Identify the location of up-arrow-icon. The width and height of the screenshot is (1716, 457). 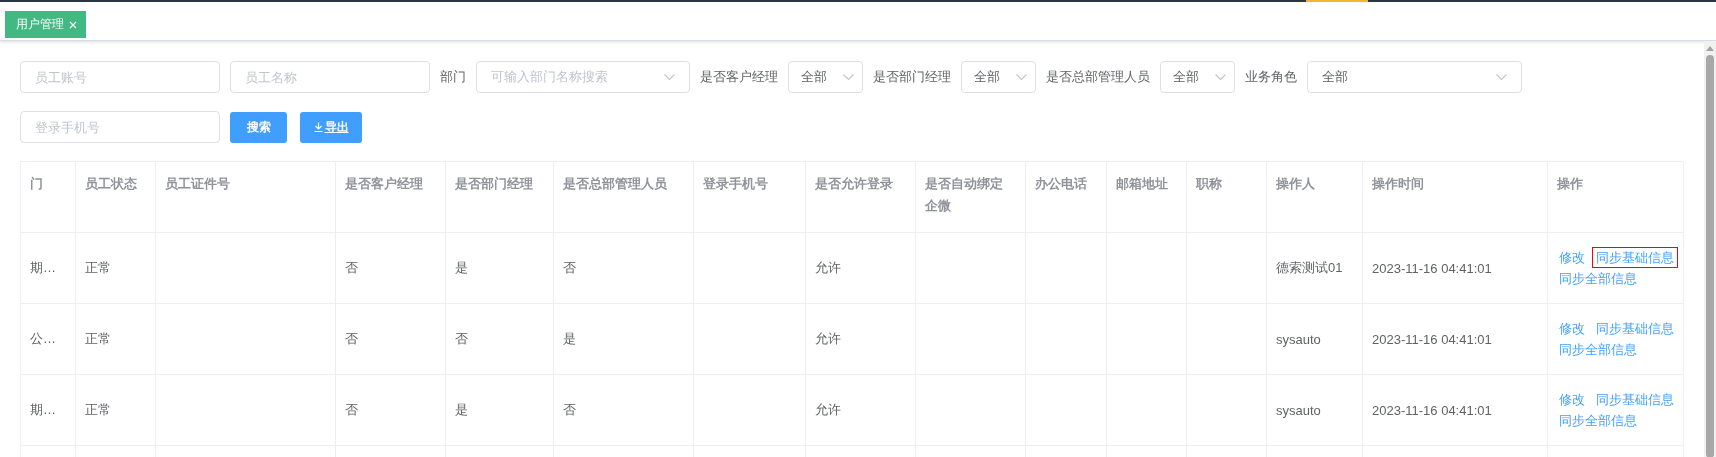
(1710, 48).